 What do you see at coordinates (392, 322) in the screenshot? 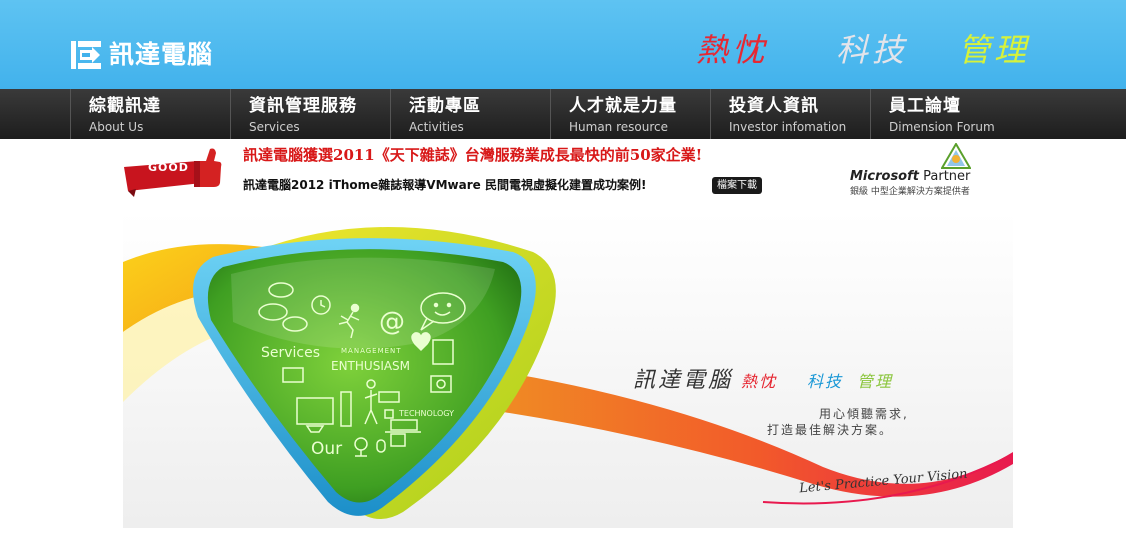
I see `at-sign-icon: @` at bounding box center [392, 322].